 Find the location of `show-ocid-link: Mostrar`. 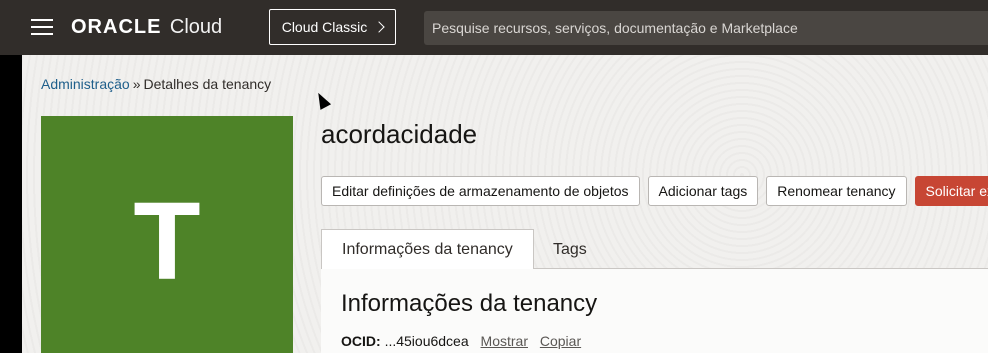

show-ocid-link: Mostrar is located at coordinates (504, 341).